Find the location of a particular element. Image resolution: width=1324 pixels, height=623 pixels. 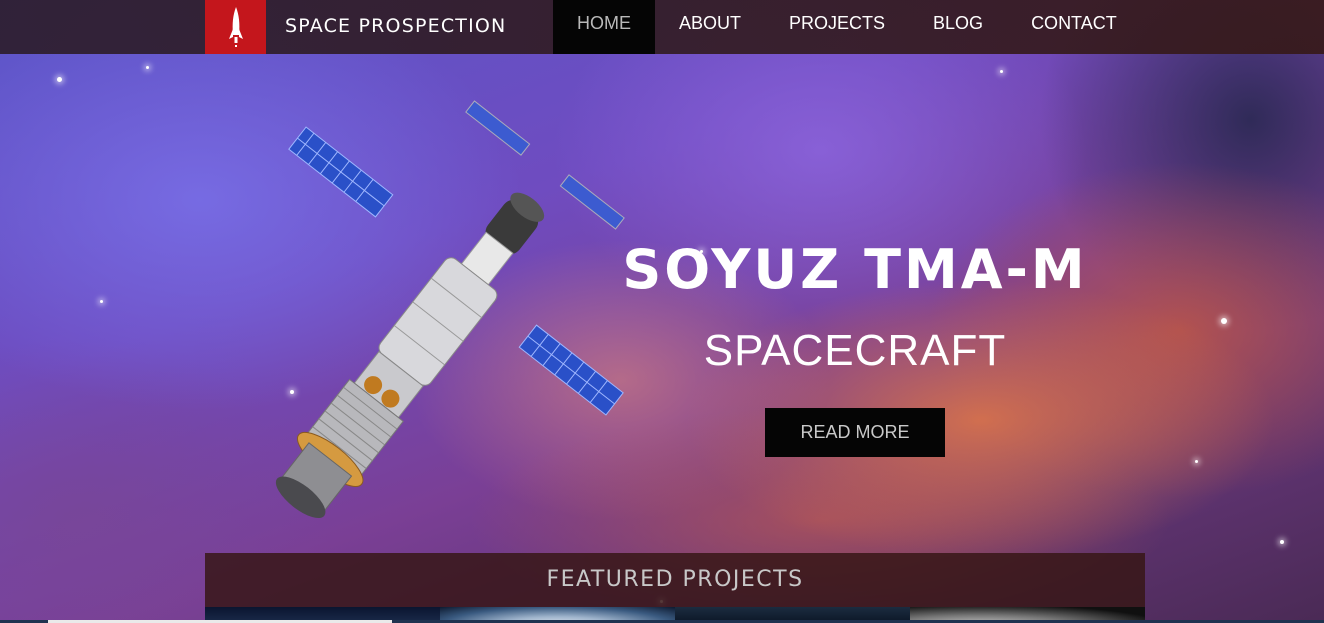

featured-projects-header: FEATURED PROJECTS is located at coordinates (675, 580).